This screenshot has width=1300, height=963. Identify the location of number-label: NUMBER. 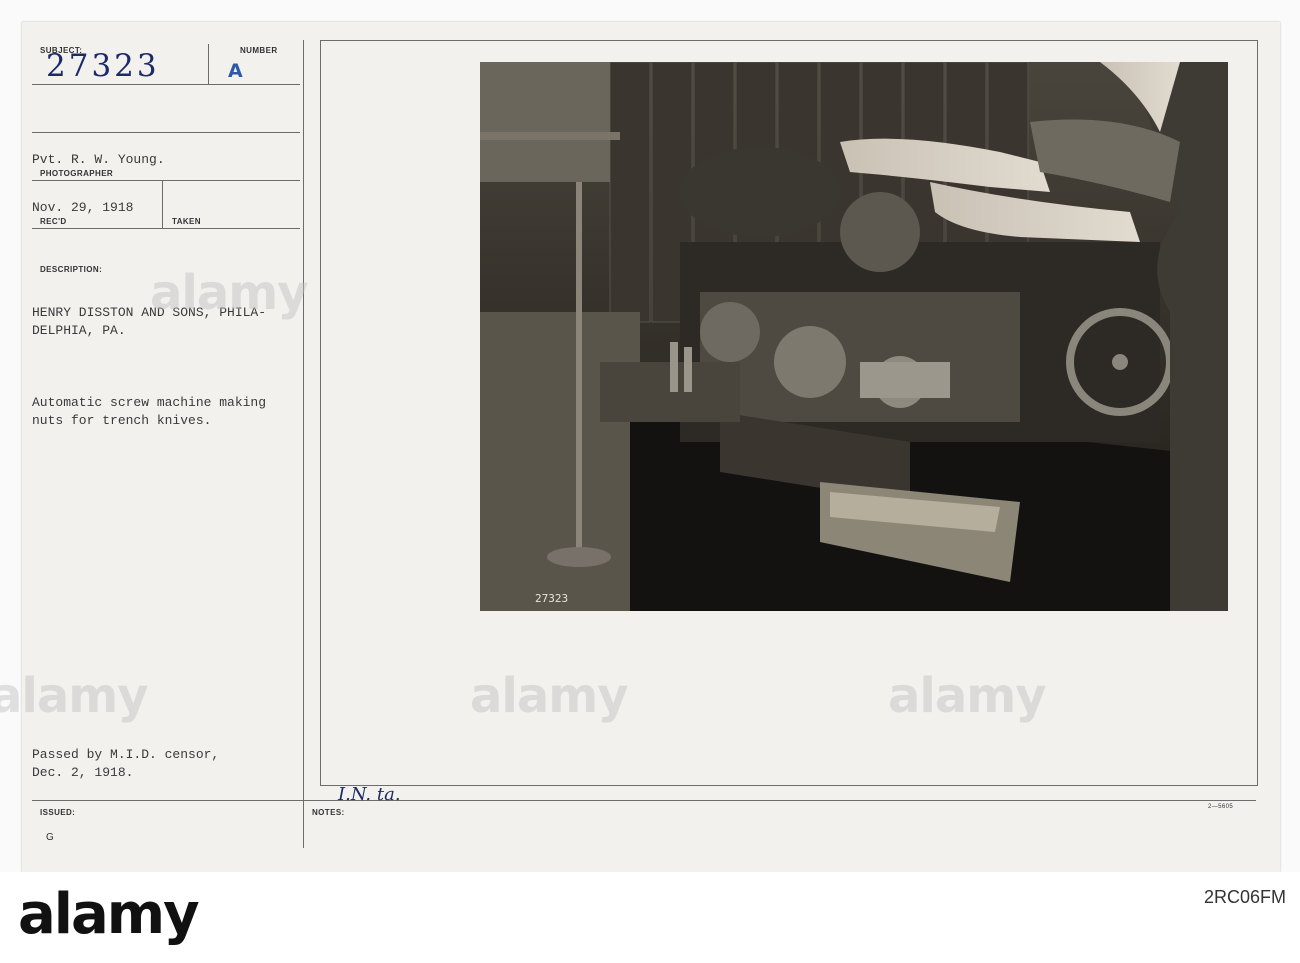
(259, 50).